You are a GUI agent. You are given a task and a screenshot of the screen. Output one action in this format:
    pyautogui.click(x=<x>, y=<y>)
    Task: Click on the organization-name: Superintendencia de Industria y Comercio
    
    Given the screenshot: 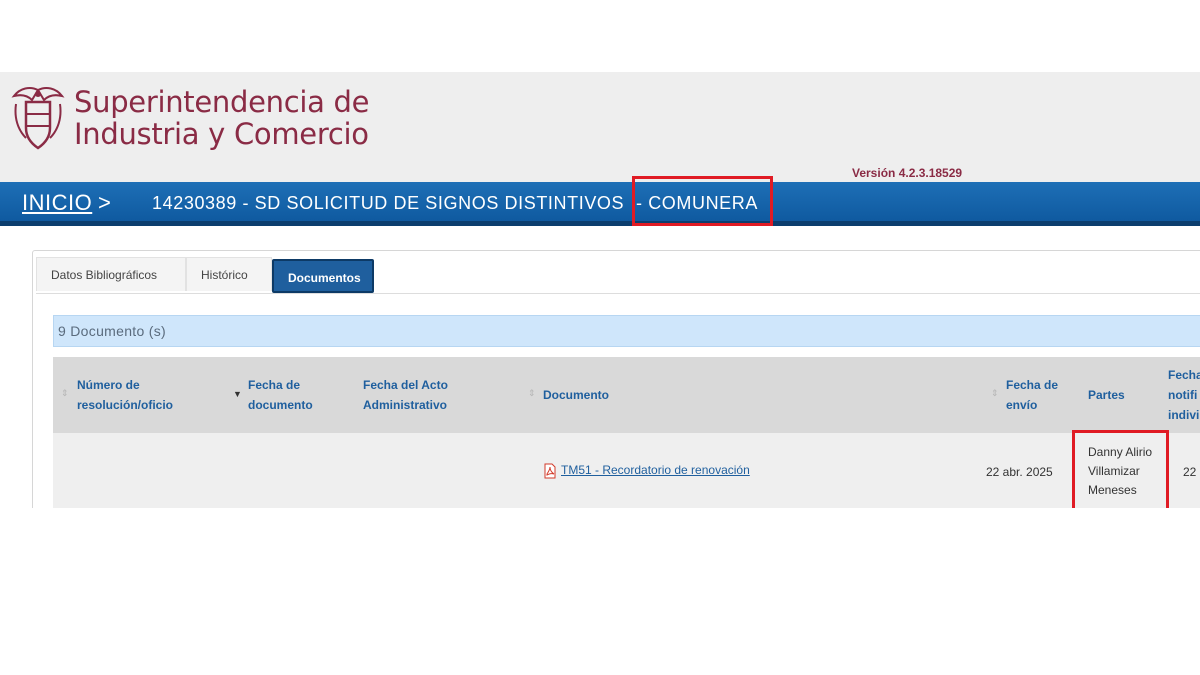 What is the action you would take?
    pyautogui.click(x=221, y=118)
    